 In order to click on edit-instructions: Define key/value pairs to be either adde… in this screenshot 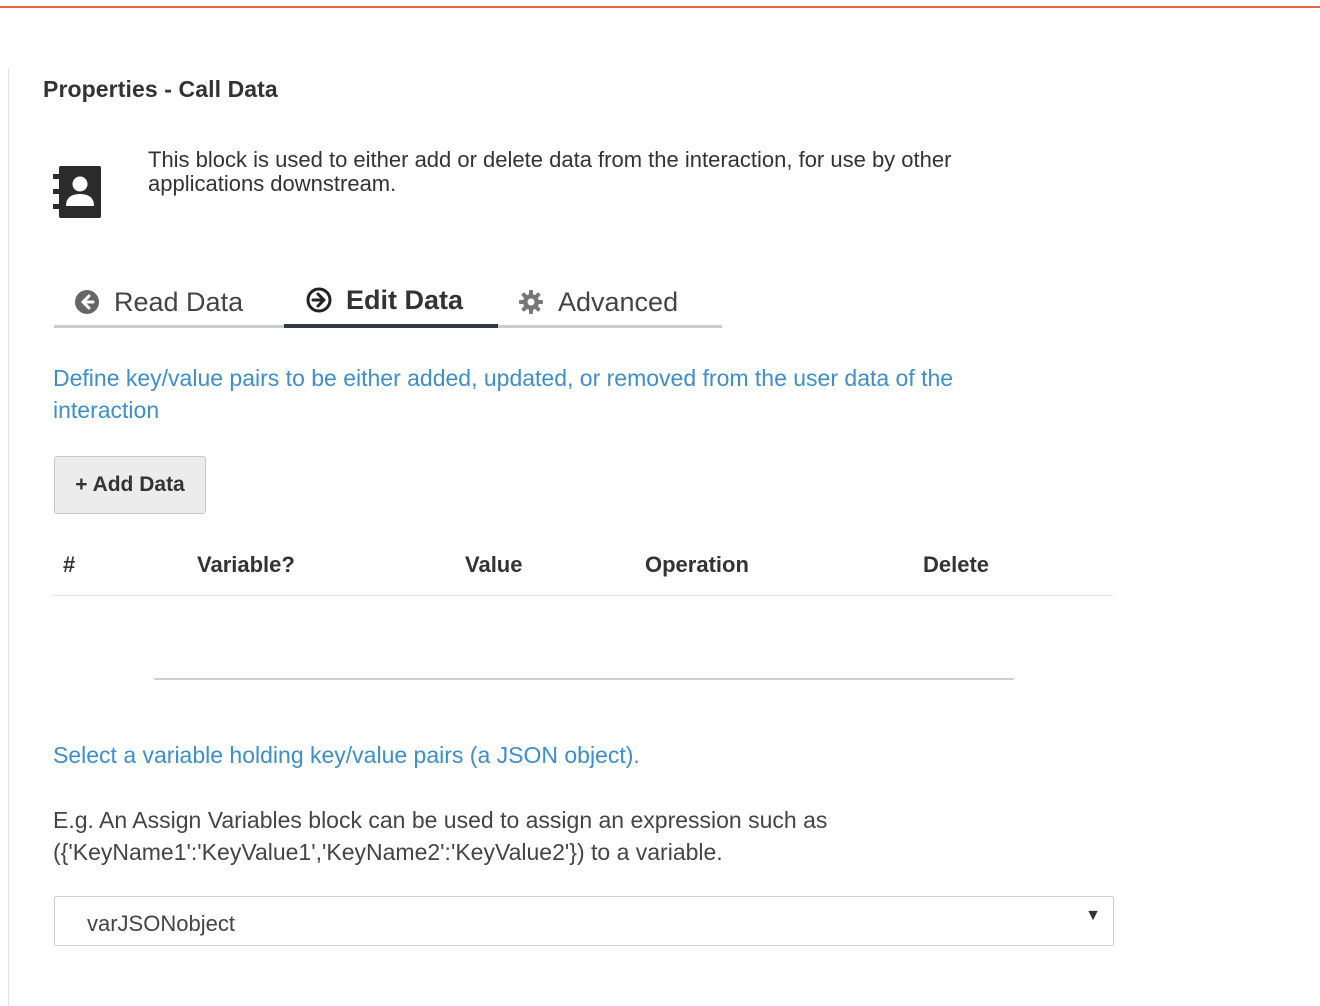, I will do `click(503, 394)`.